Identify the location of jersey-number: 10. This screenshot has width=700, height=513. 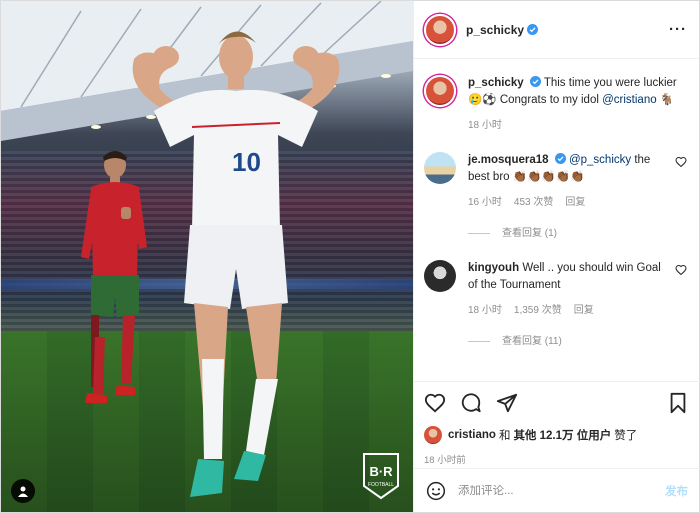
(246, 162).